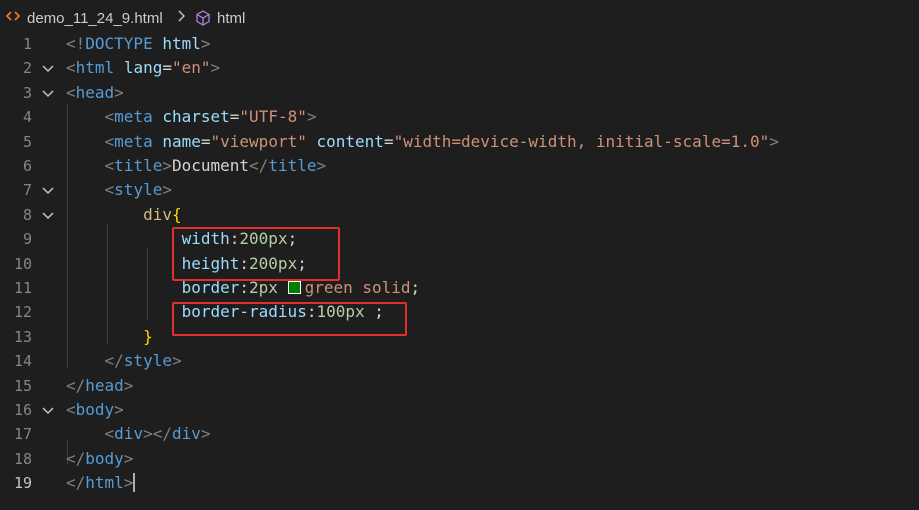 This screenshot has height=510, width=919. What do you see at coordinates (138, 44) in the screenshot?
I see `code-text: <!DOCTYPE html>` at bounding box center [138, 44].